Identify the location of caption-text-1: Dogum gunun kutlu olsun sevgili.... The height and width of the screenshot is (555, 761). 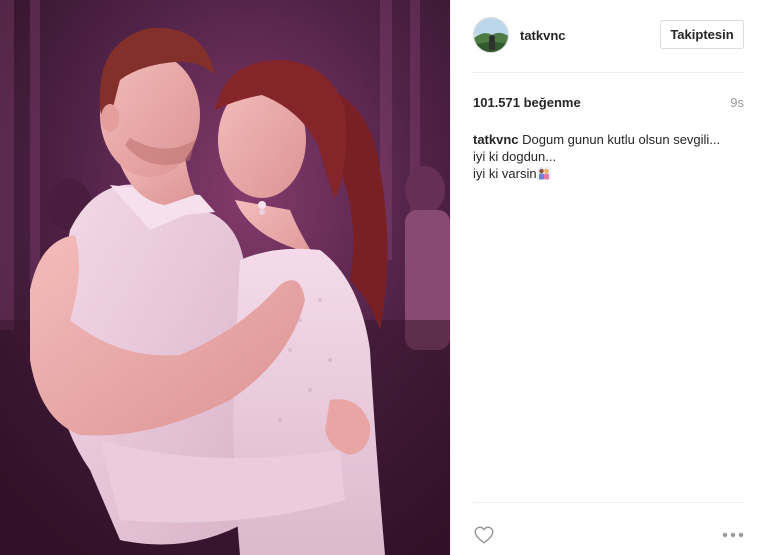
(621, 139).